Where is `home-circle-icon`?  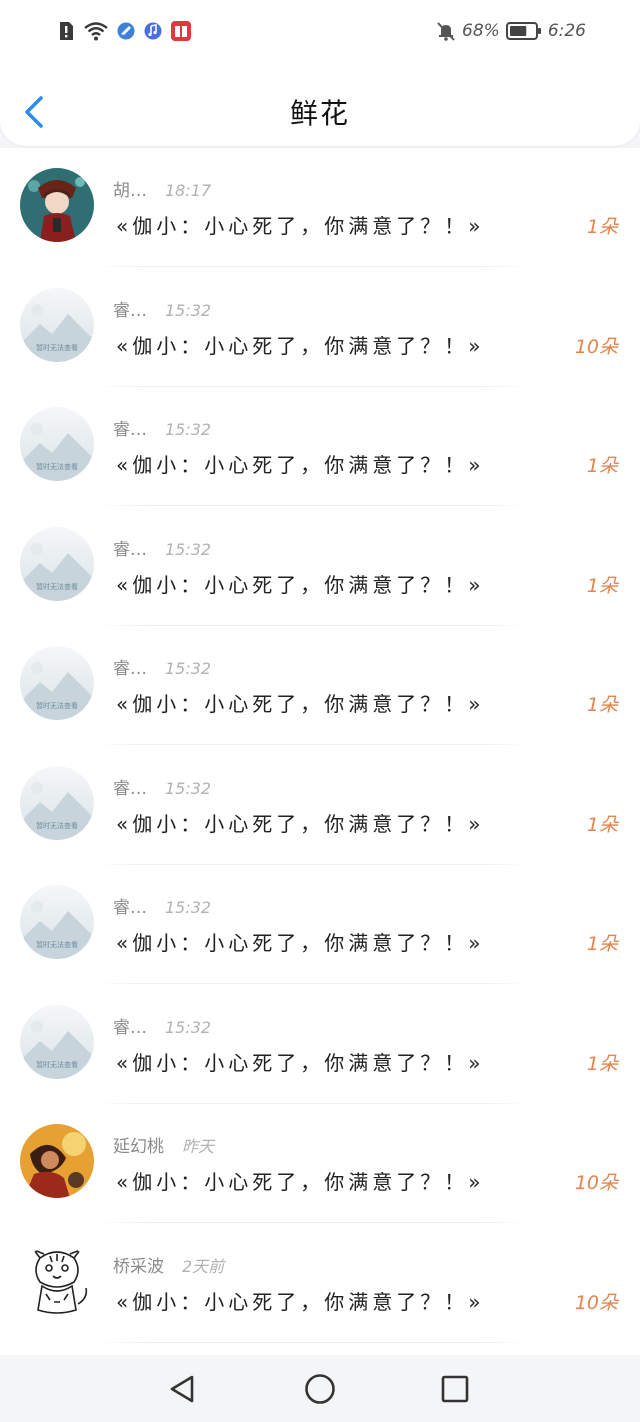
home-circle-icon is located at coordinates (320, 1389).